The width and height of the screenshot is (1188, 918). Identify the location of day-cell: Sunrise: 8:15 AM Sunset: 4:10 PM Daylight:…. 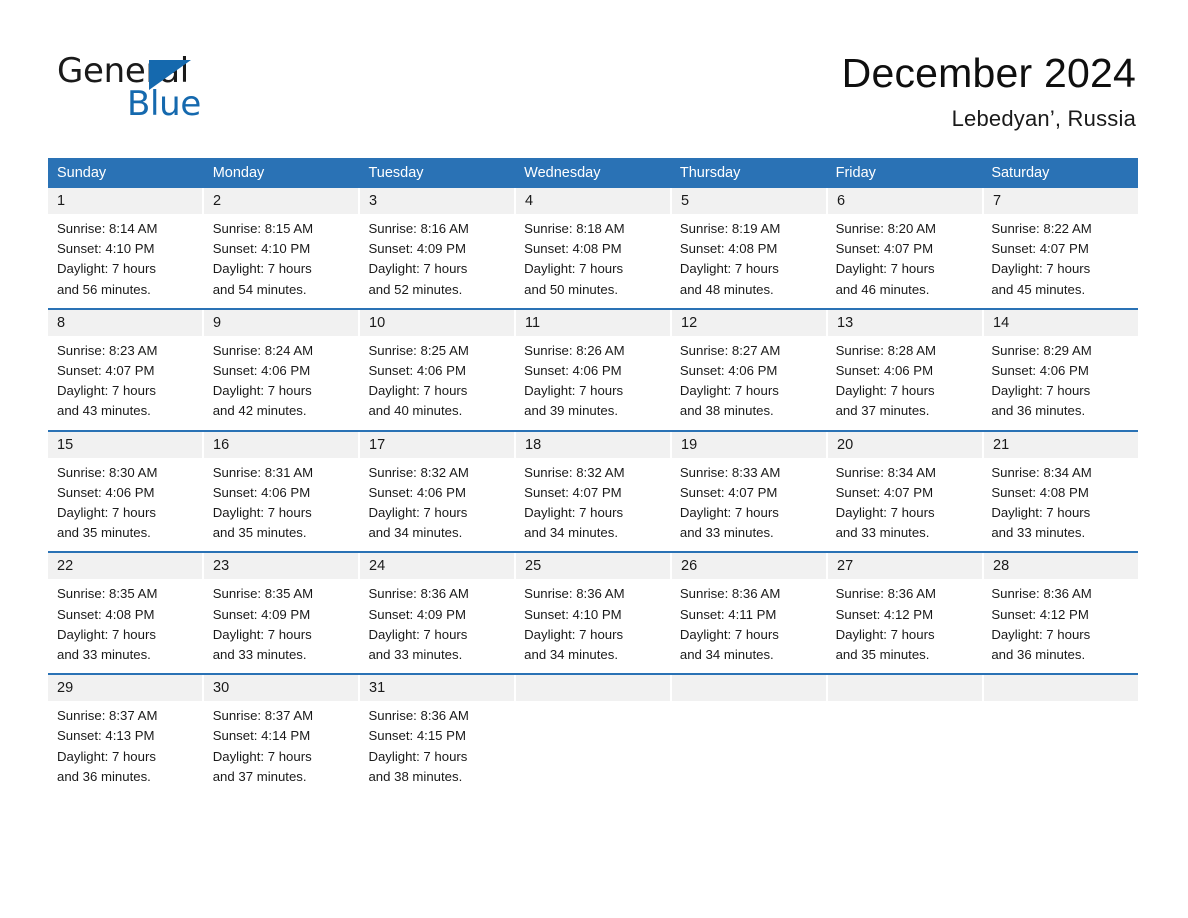
(282, 261).